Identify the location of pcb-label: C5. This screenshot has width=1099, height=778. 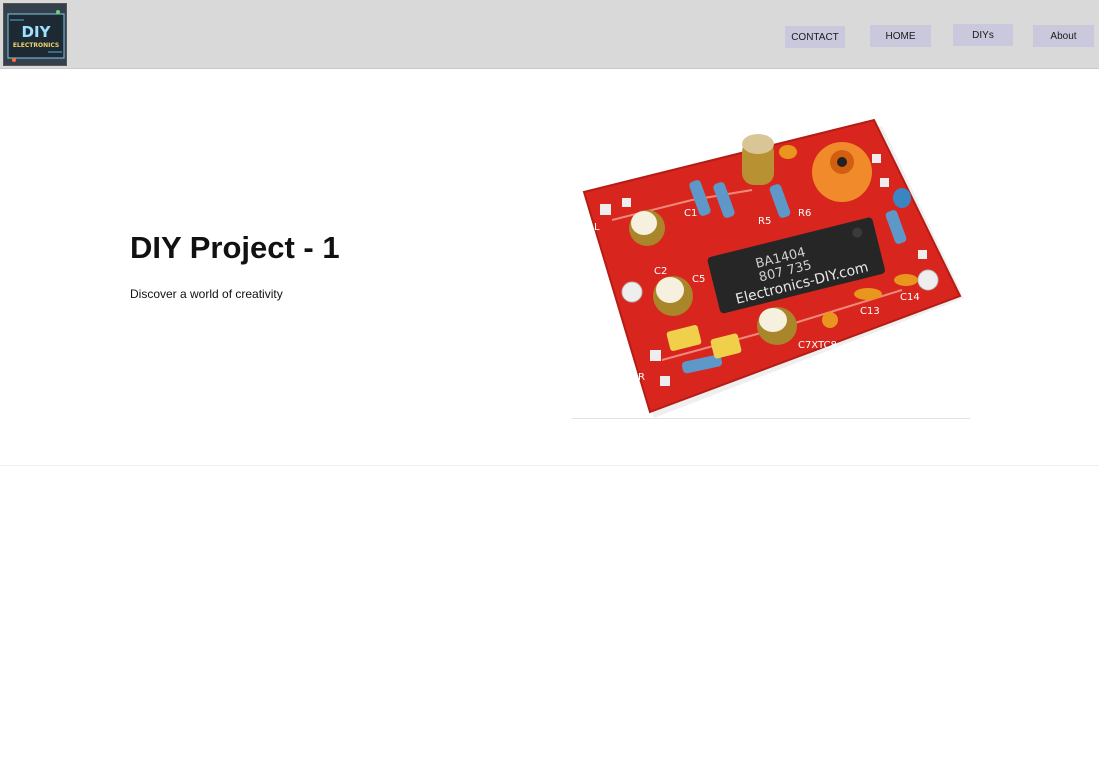
(698, 279).